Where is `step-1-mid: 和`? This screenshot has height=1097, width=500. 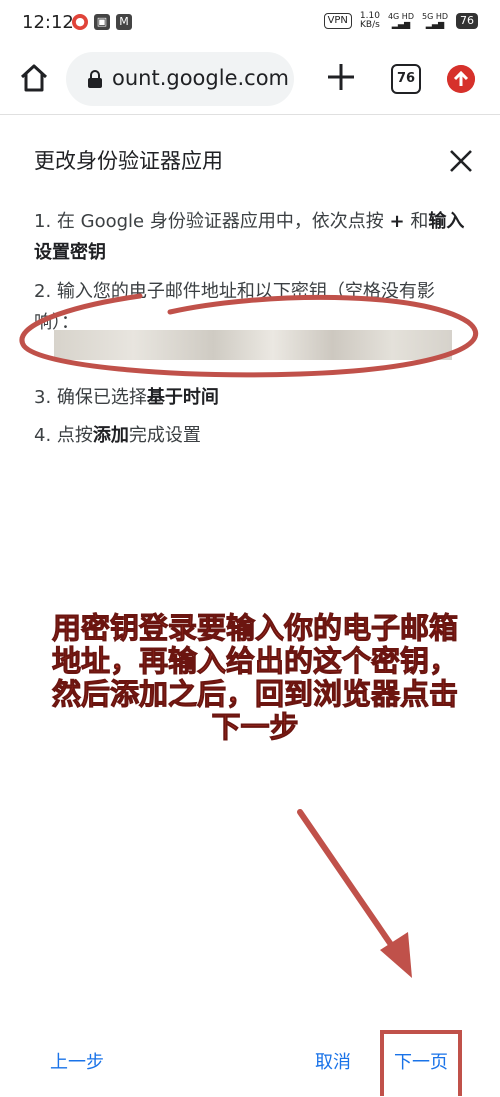 step-1-mid: 和 is located at coordinates (416, 221).